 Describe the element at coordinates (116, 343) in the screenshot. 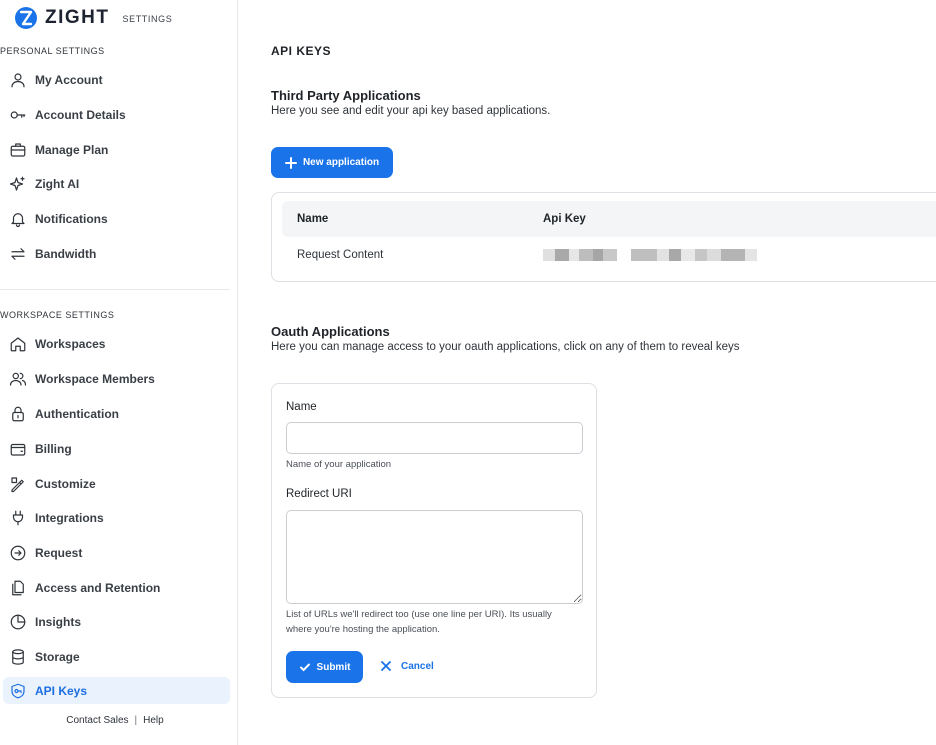

I see `sidebar-item-workspaces: Workspaces` at that location.